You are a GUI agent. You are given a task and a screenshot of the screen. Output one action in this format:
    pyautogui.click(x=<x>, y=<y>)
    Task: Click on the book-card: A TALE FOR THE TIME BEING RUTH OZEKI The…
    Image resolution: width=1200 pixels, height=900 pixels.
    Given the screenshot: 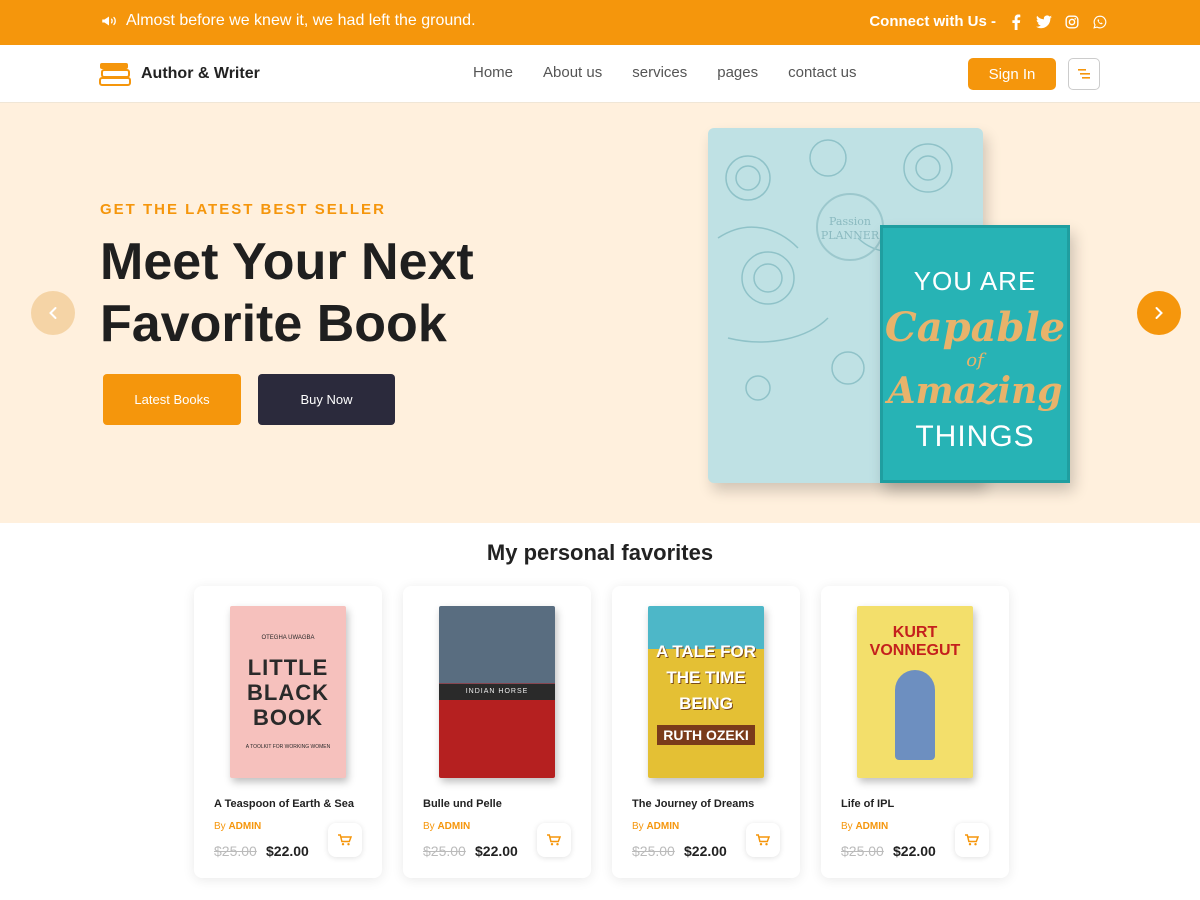 What is the action you would take?
    pyautogui.click(x=706, y=732)
    